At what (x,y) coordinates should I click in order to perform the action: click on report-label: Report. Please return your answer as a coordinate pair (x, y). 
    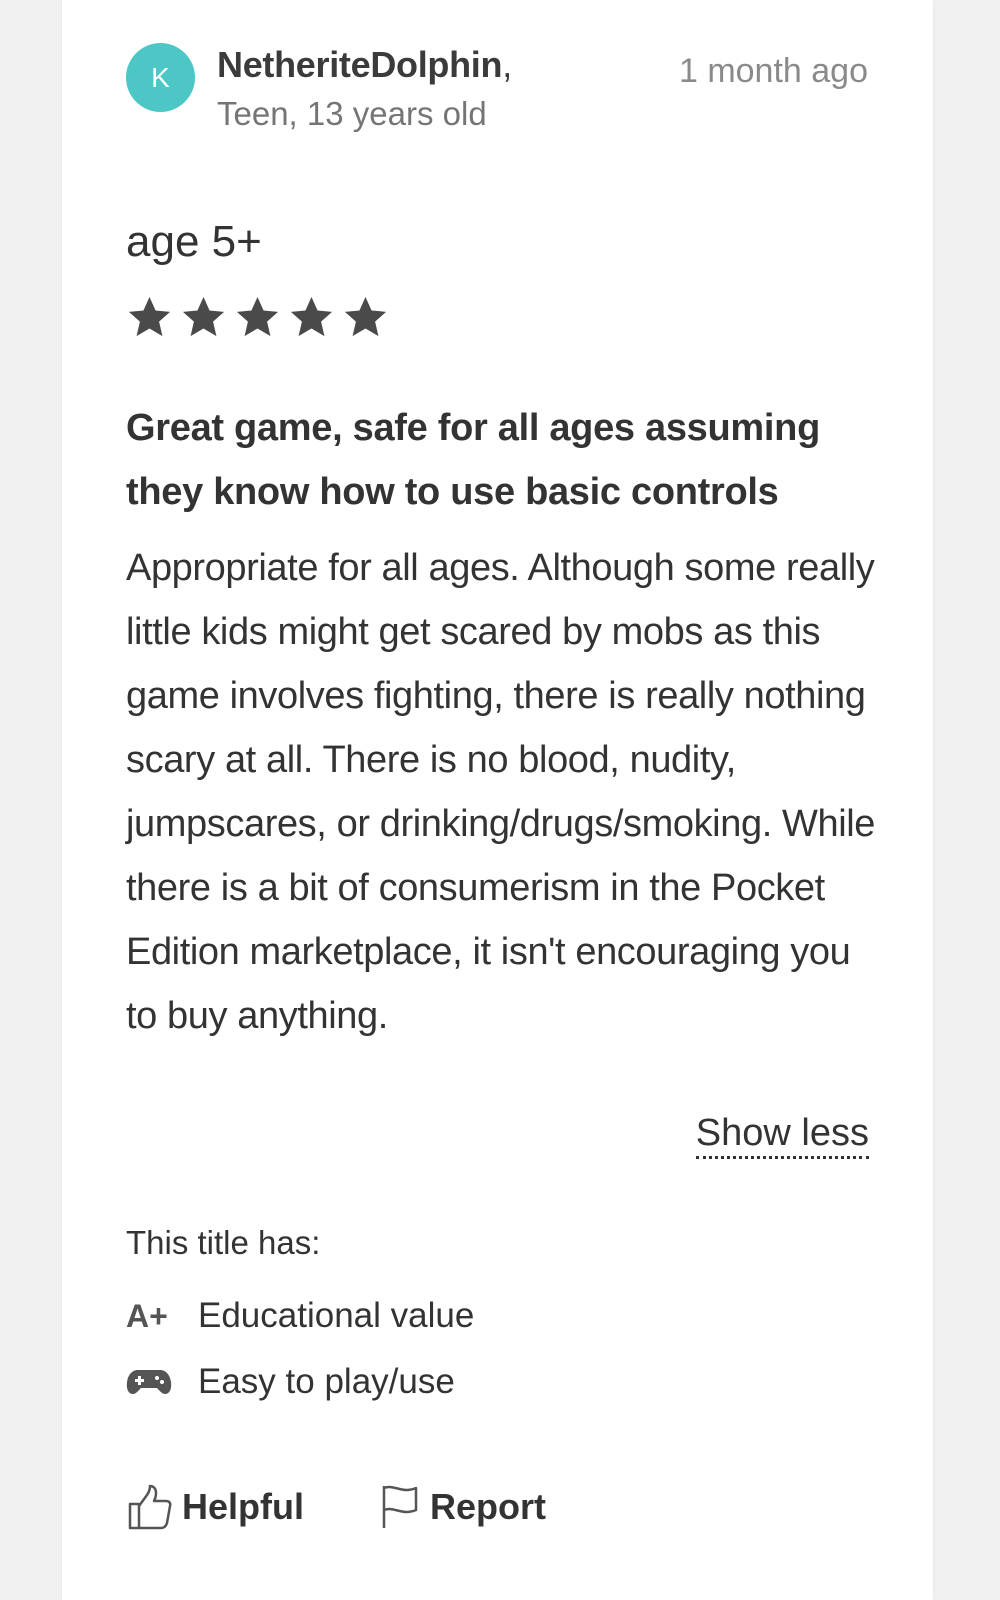
    Looking at the image, I should click on (488, 1506).